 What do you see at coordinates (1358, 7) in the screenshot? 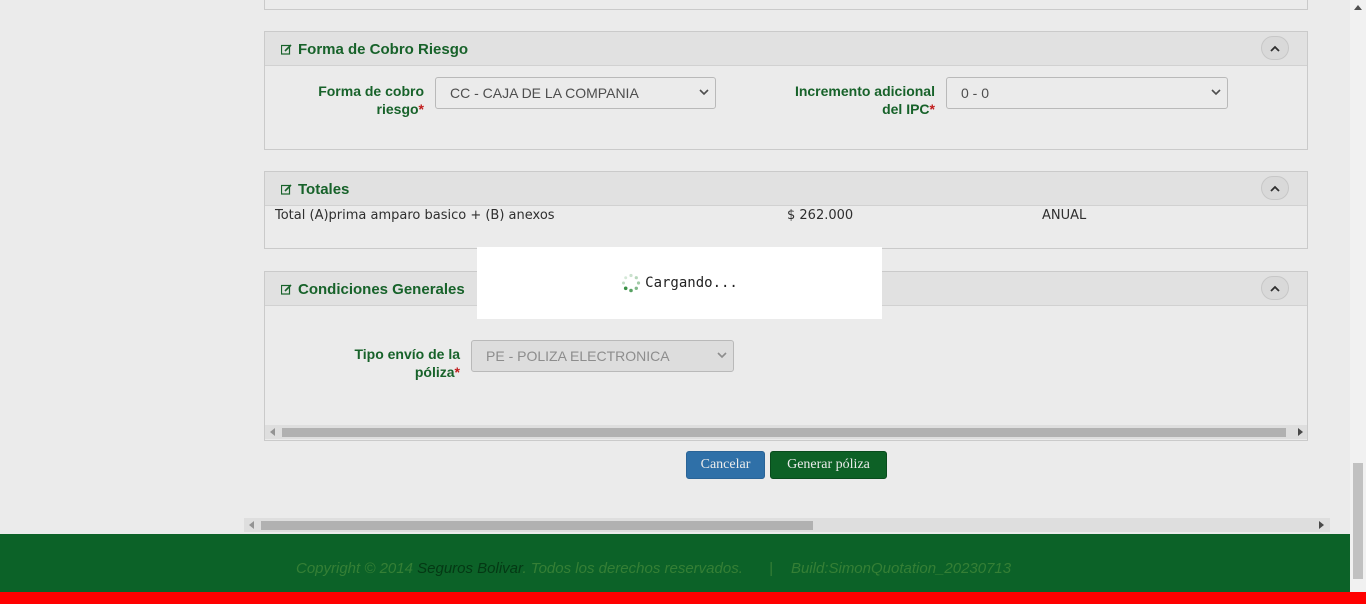
I see `scroll-up-arrow` at bounding box center [1358, 7].